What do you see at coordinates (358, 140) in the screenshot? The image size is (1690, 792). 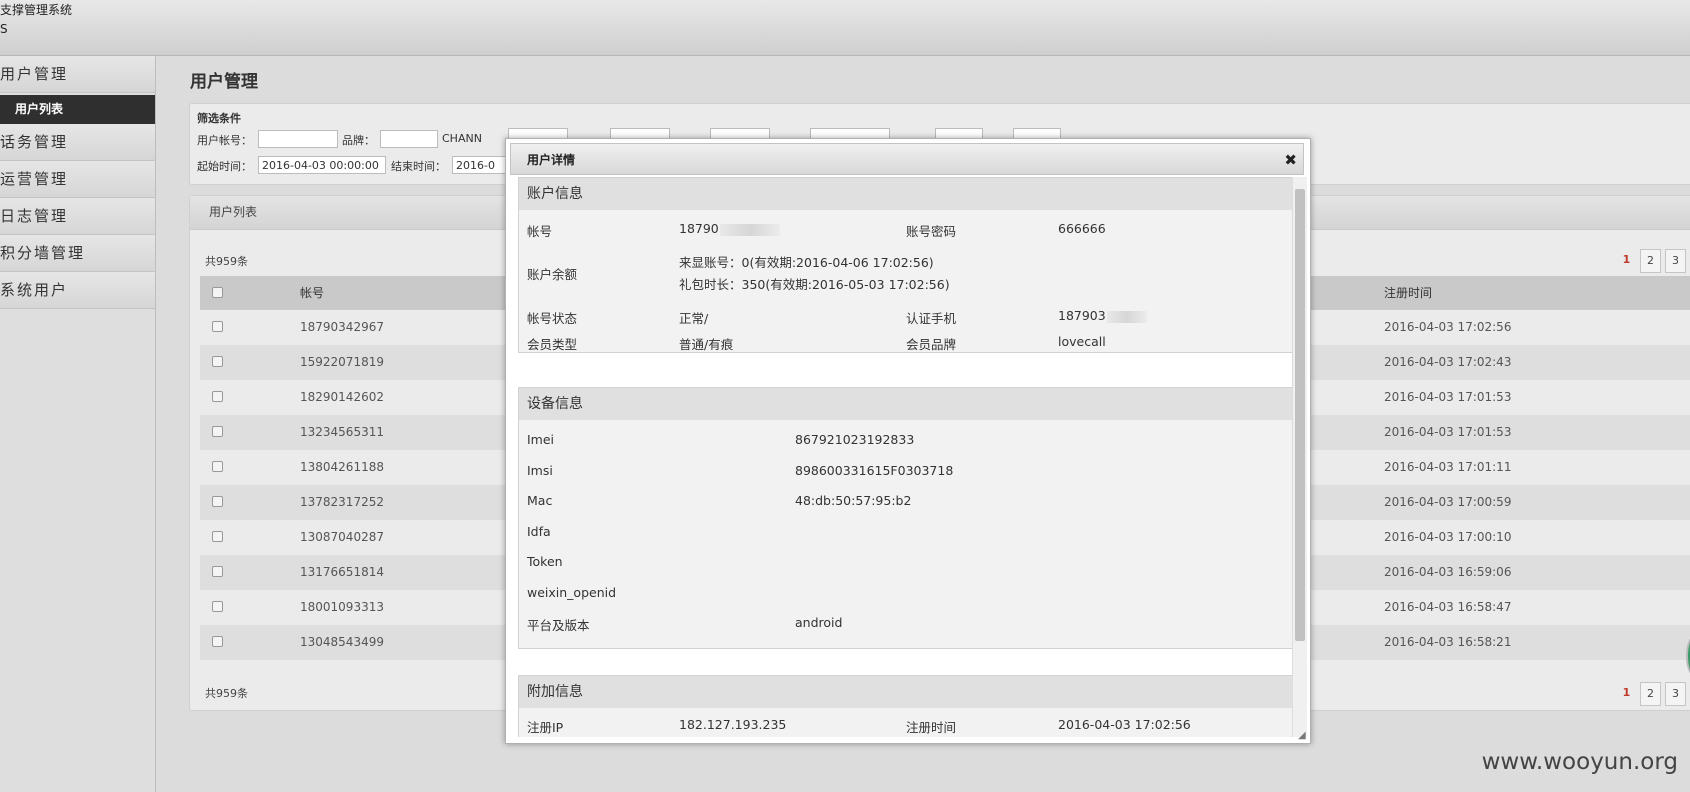 I see `brand-label: 品牌：` at bounding box center [358, 140].